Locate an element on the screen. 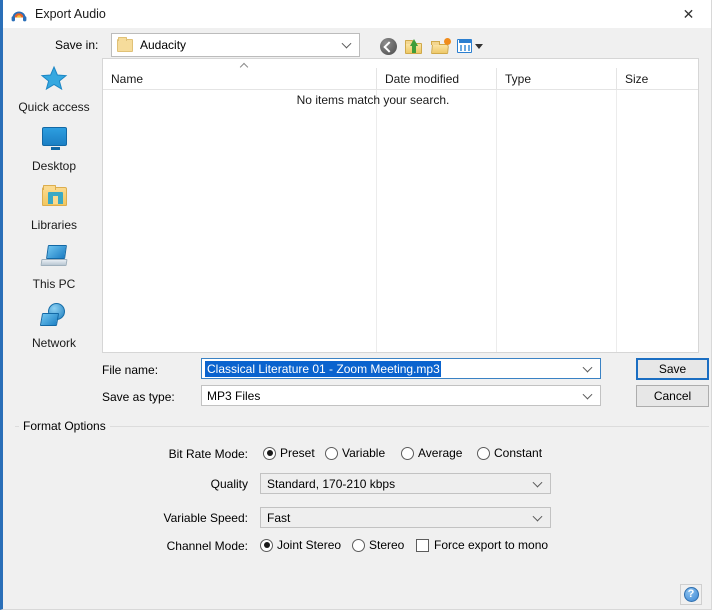 This screenshot has height=610, width=712. up-one-level-button is located at coordinates (414, 46).